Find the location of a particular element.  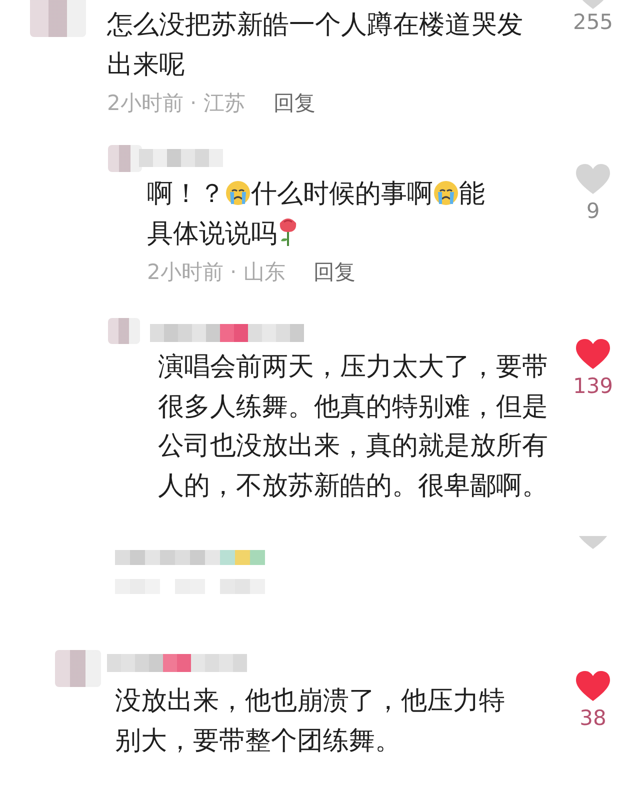

comment-text: 没放出来，他也崩溃了，他压力特别大，要带整个团练舞。 is located at coordinates (310, 721).